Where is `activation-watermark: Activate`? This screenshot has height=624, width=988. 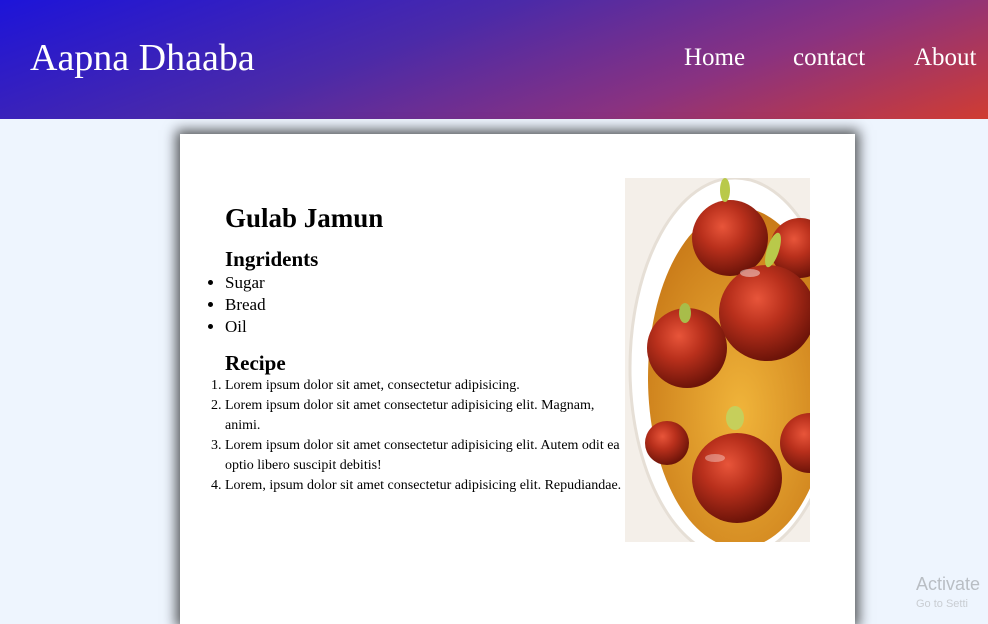
activation-watermark: Activate is located at coordinates (948, 584).